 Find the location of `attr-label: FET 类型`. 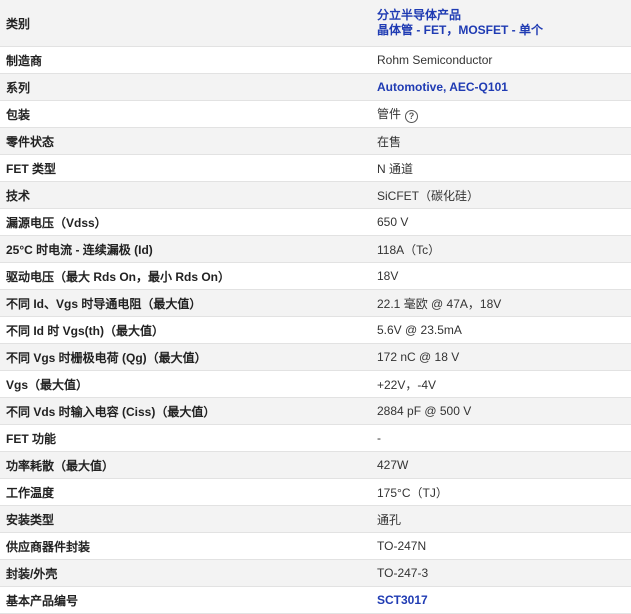

attr-label: FET 类型 is located at coordinates (183, 168).